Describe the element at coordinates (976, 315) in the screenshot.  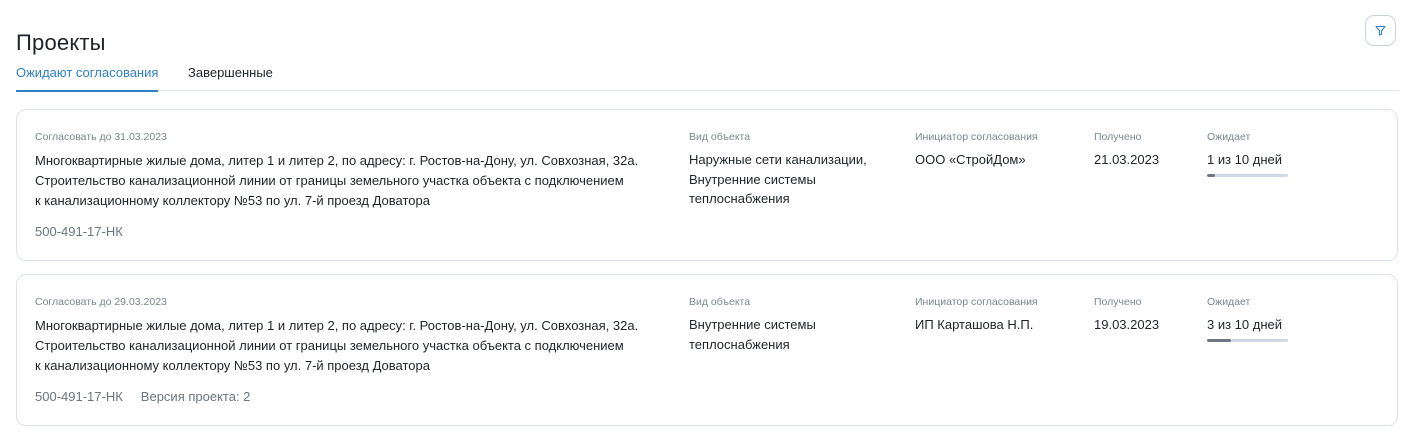
I see `initiator-column: Инициатор согласования ИП Карташова Н.П.` at that location.